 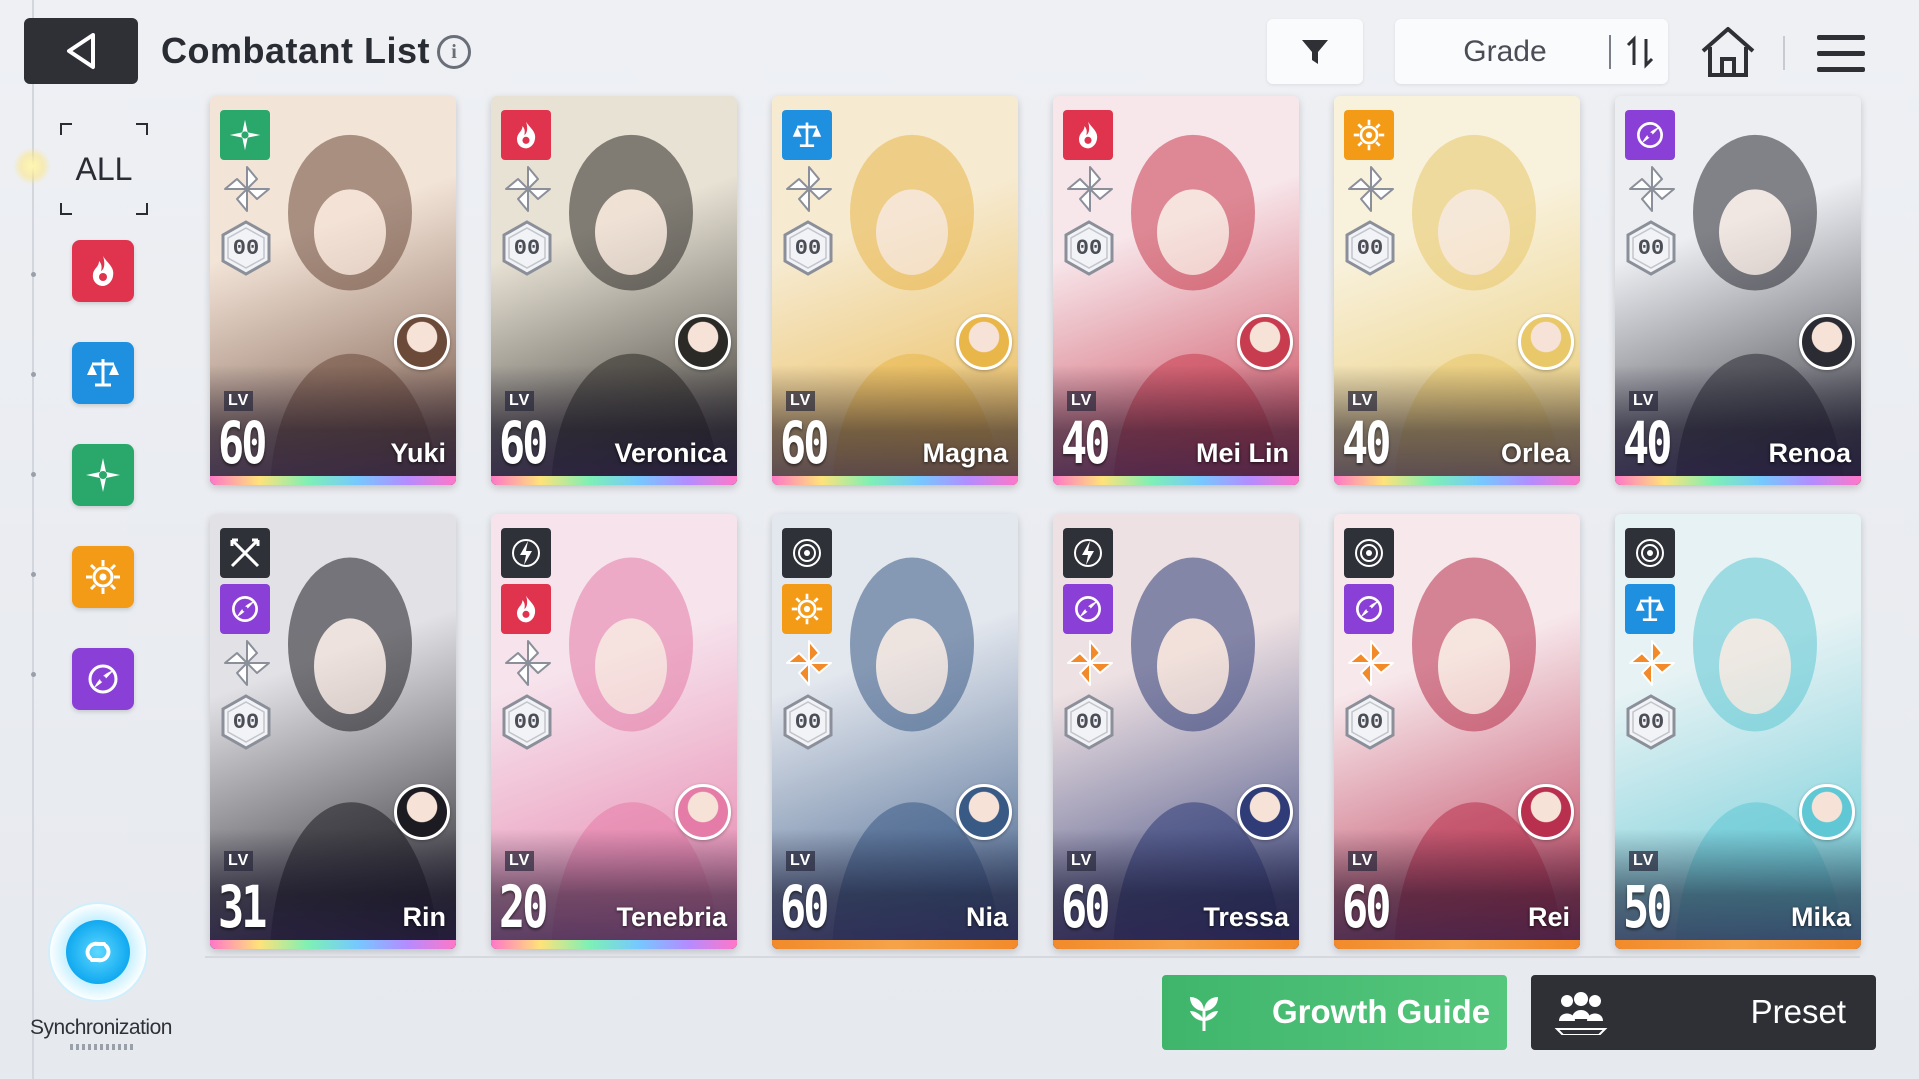 I want to click on combatant-card: 00 LV 31 Rin, so click(x=333, y=731).